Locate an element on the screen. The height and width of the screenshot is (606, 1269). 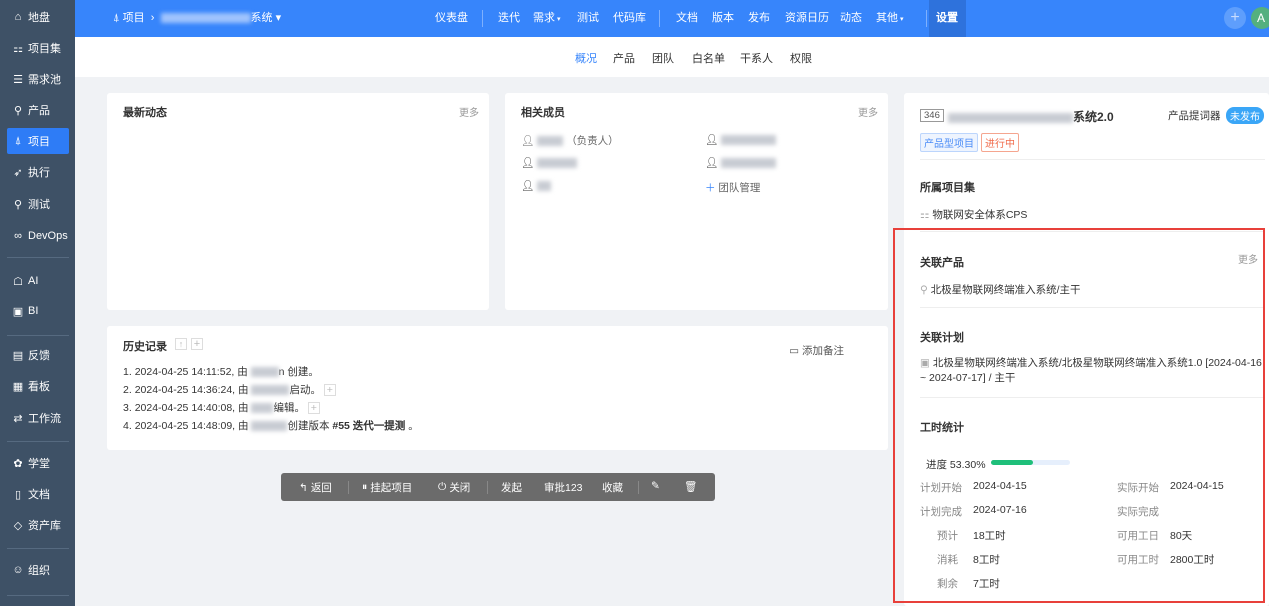
card-title: 最新动态 is located at coordinates (145, 113).